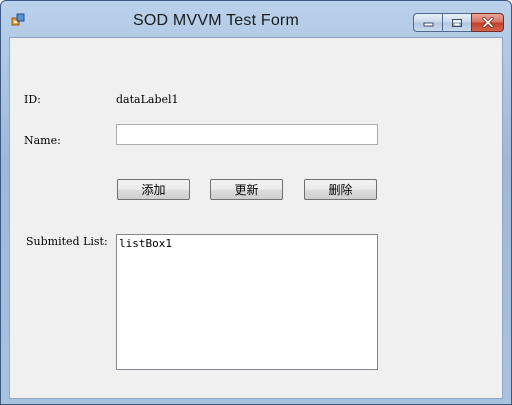 The height and width of the screenshot is (405, 512). I want to click on delete-button: 删除, so click(340, 189).